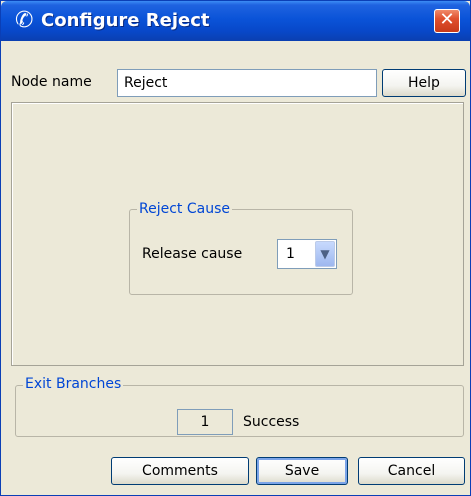  I want to click on close-icon: ✕, so click(447, 19).